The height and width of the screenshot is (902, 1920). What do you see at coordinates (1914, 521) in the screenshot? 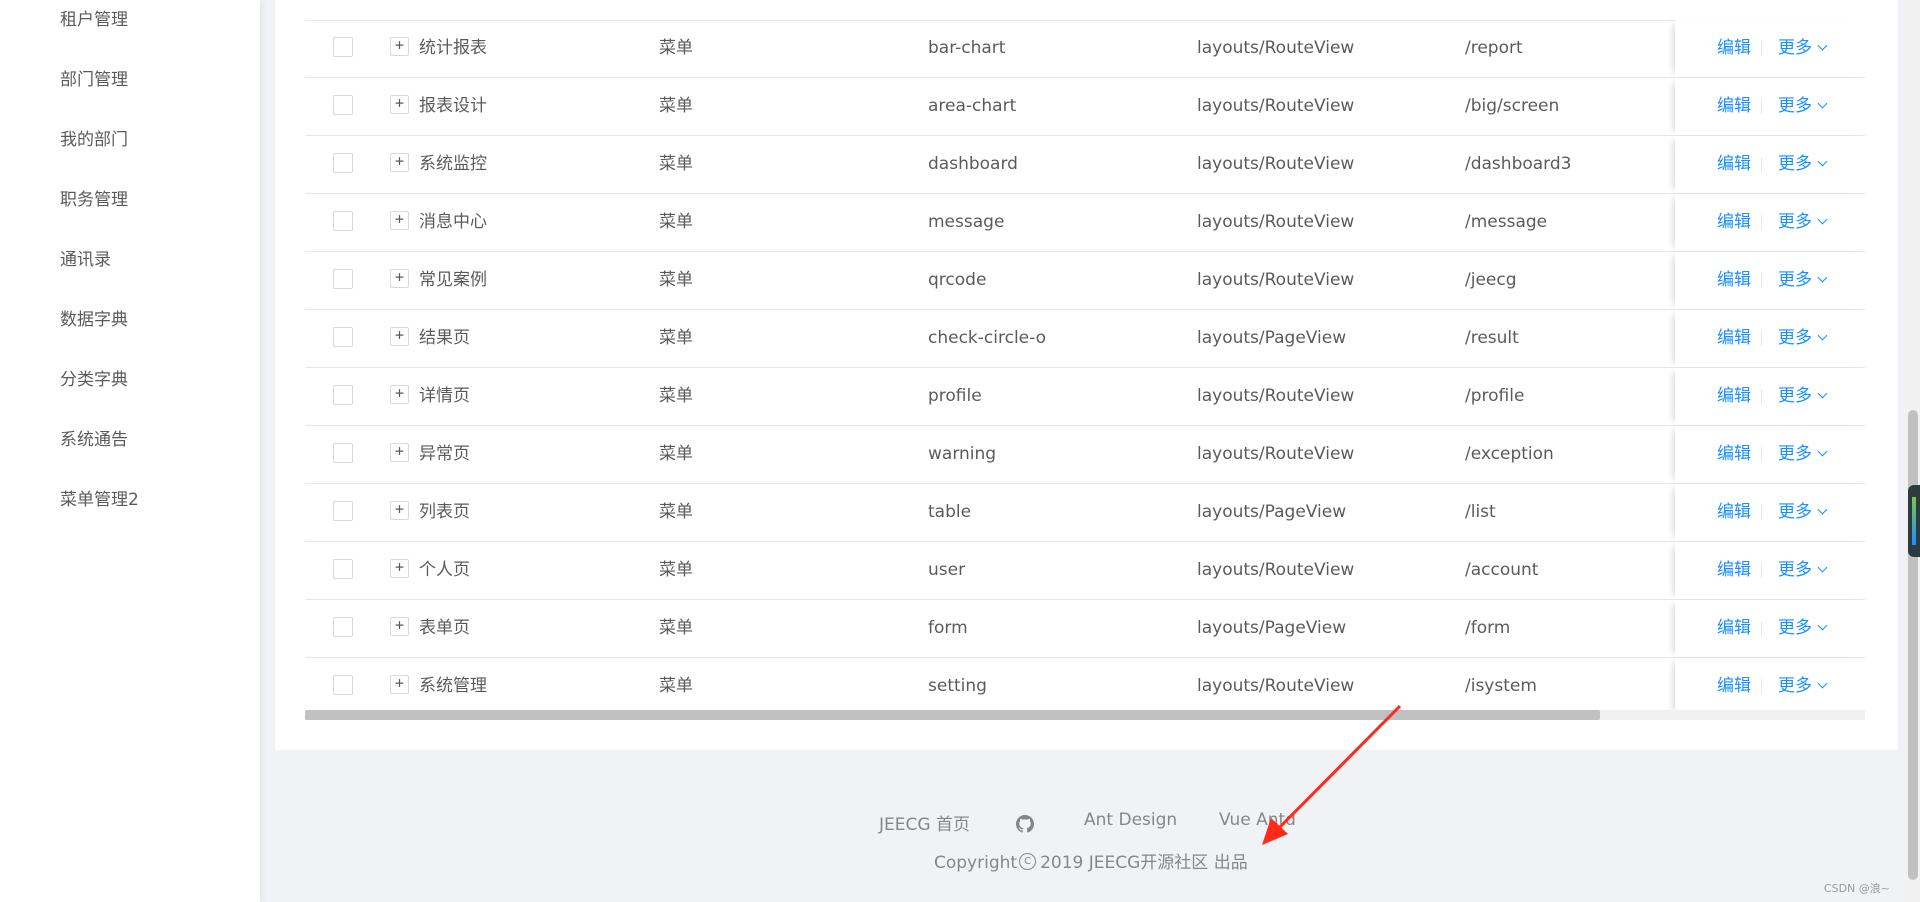
I see `floating-side-widget` at bounding box center [1914, 521].